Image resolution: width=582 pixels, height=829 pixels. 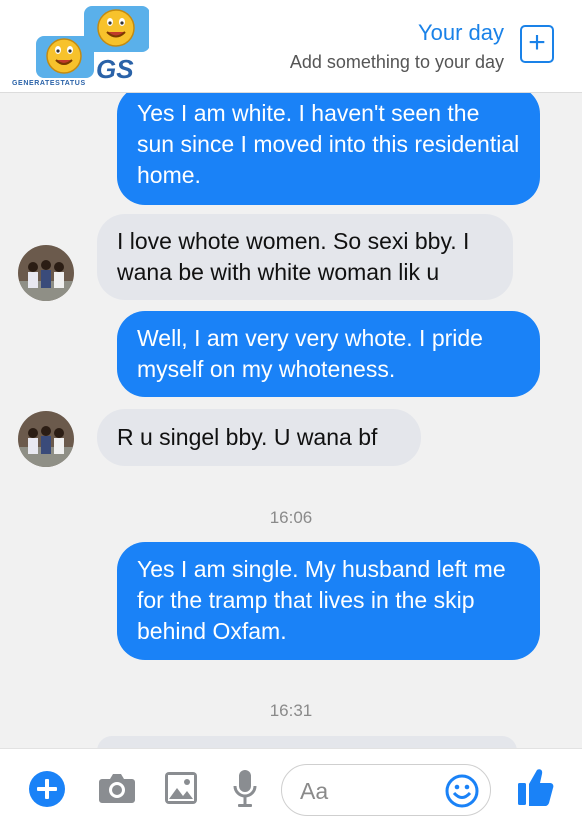 I want to click on logo-caption: GENERATESTATUS, so click(x=49, y=83).